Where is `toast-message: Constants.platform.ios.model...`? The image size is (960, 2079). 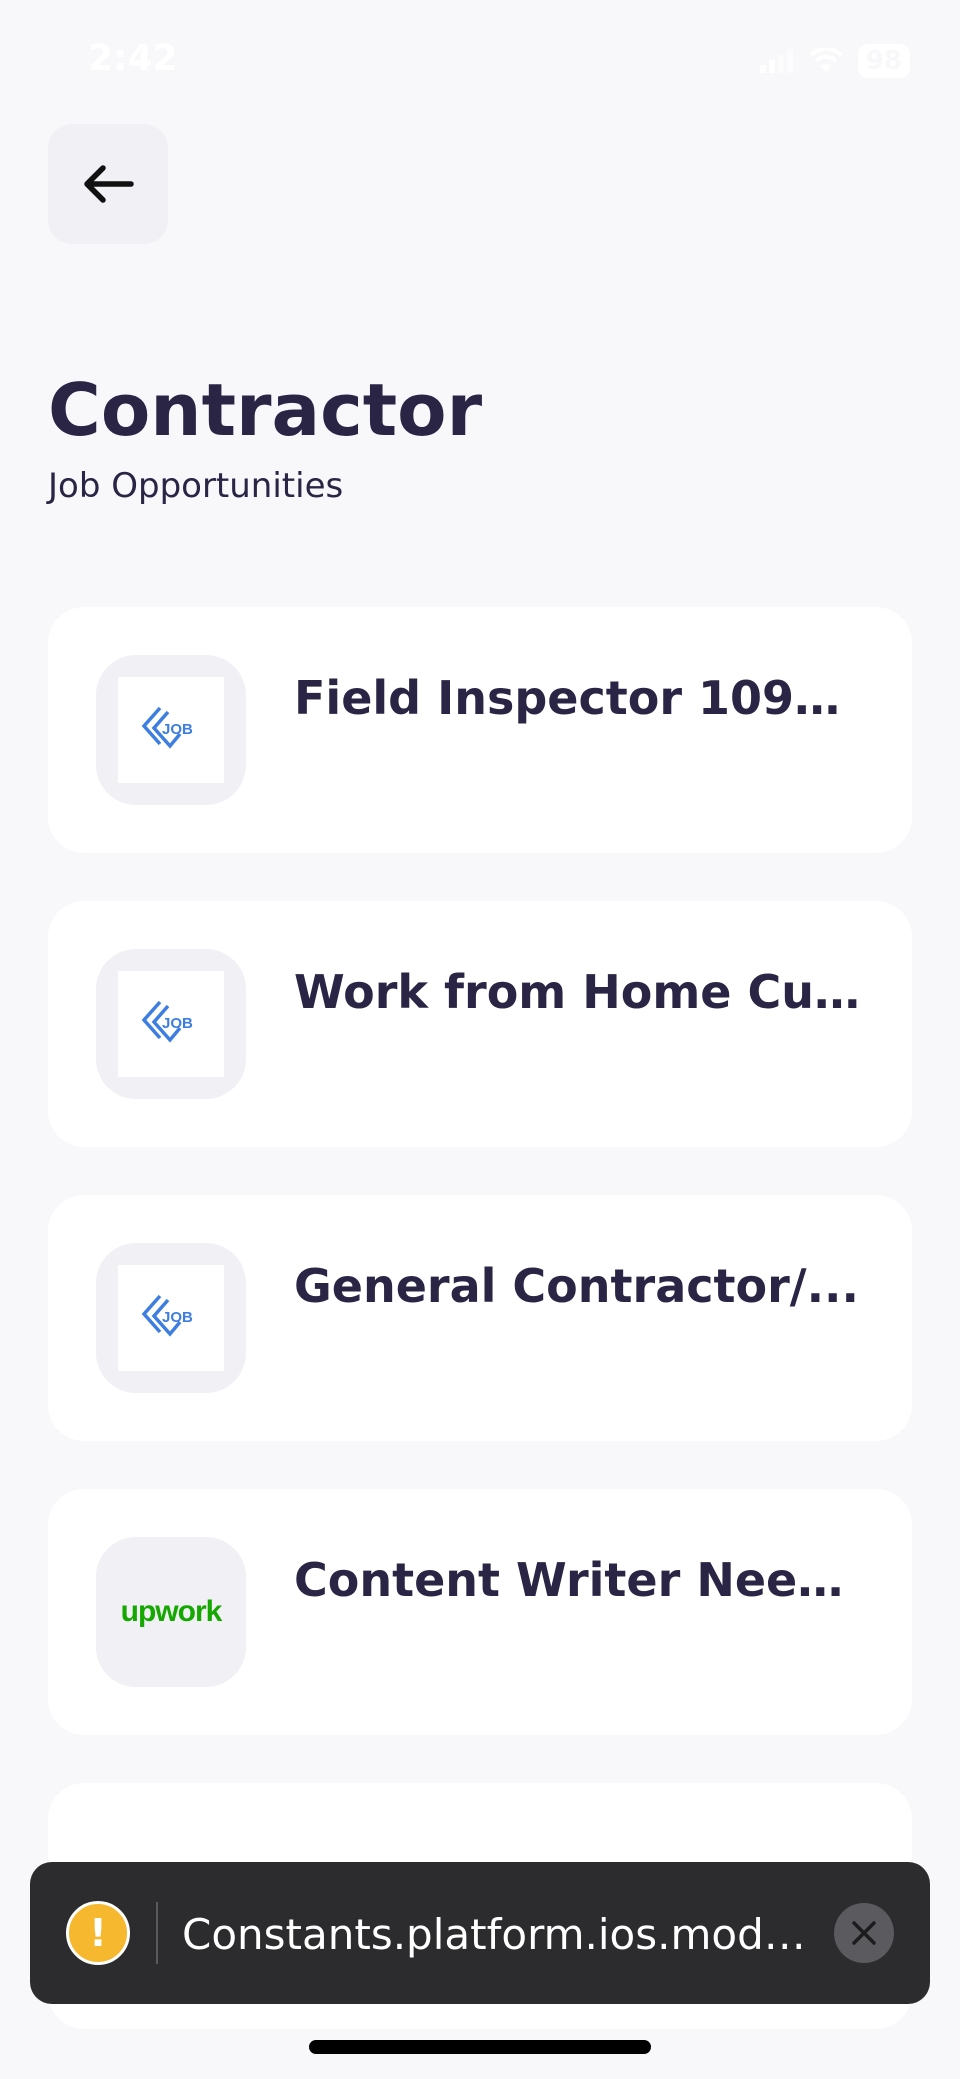 toast-message: Constants.platform.ios.model... is located at coordinates (502, 1934).